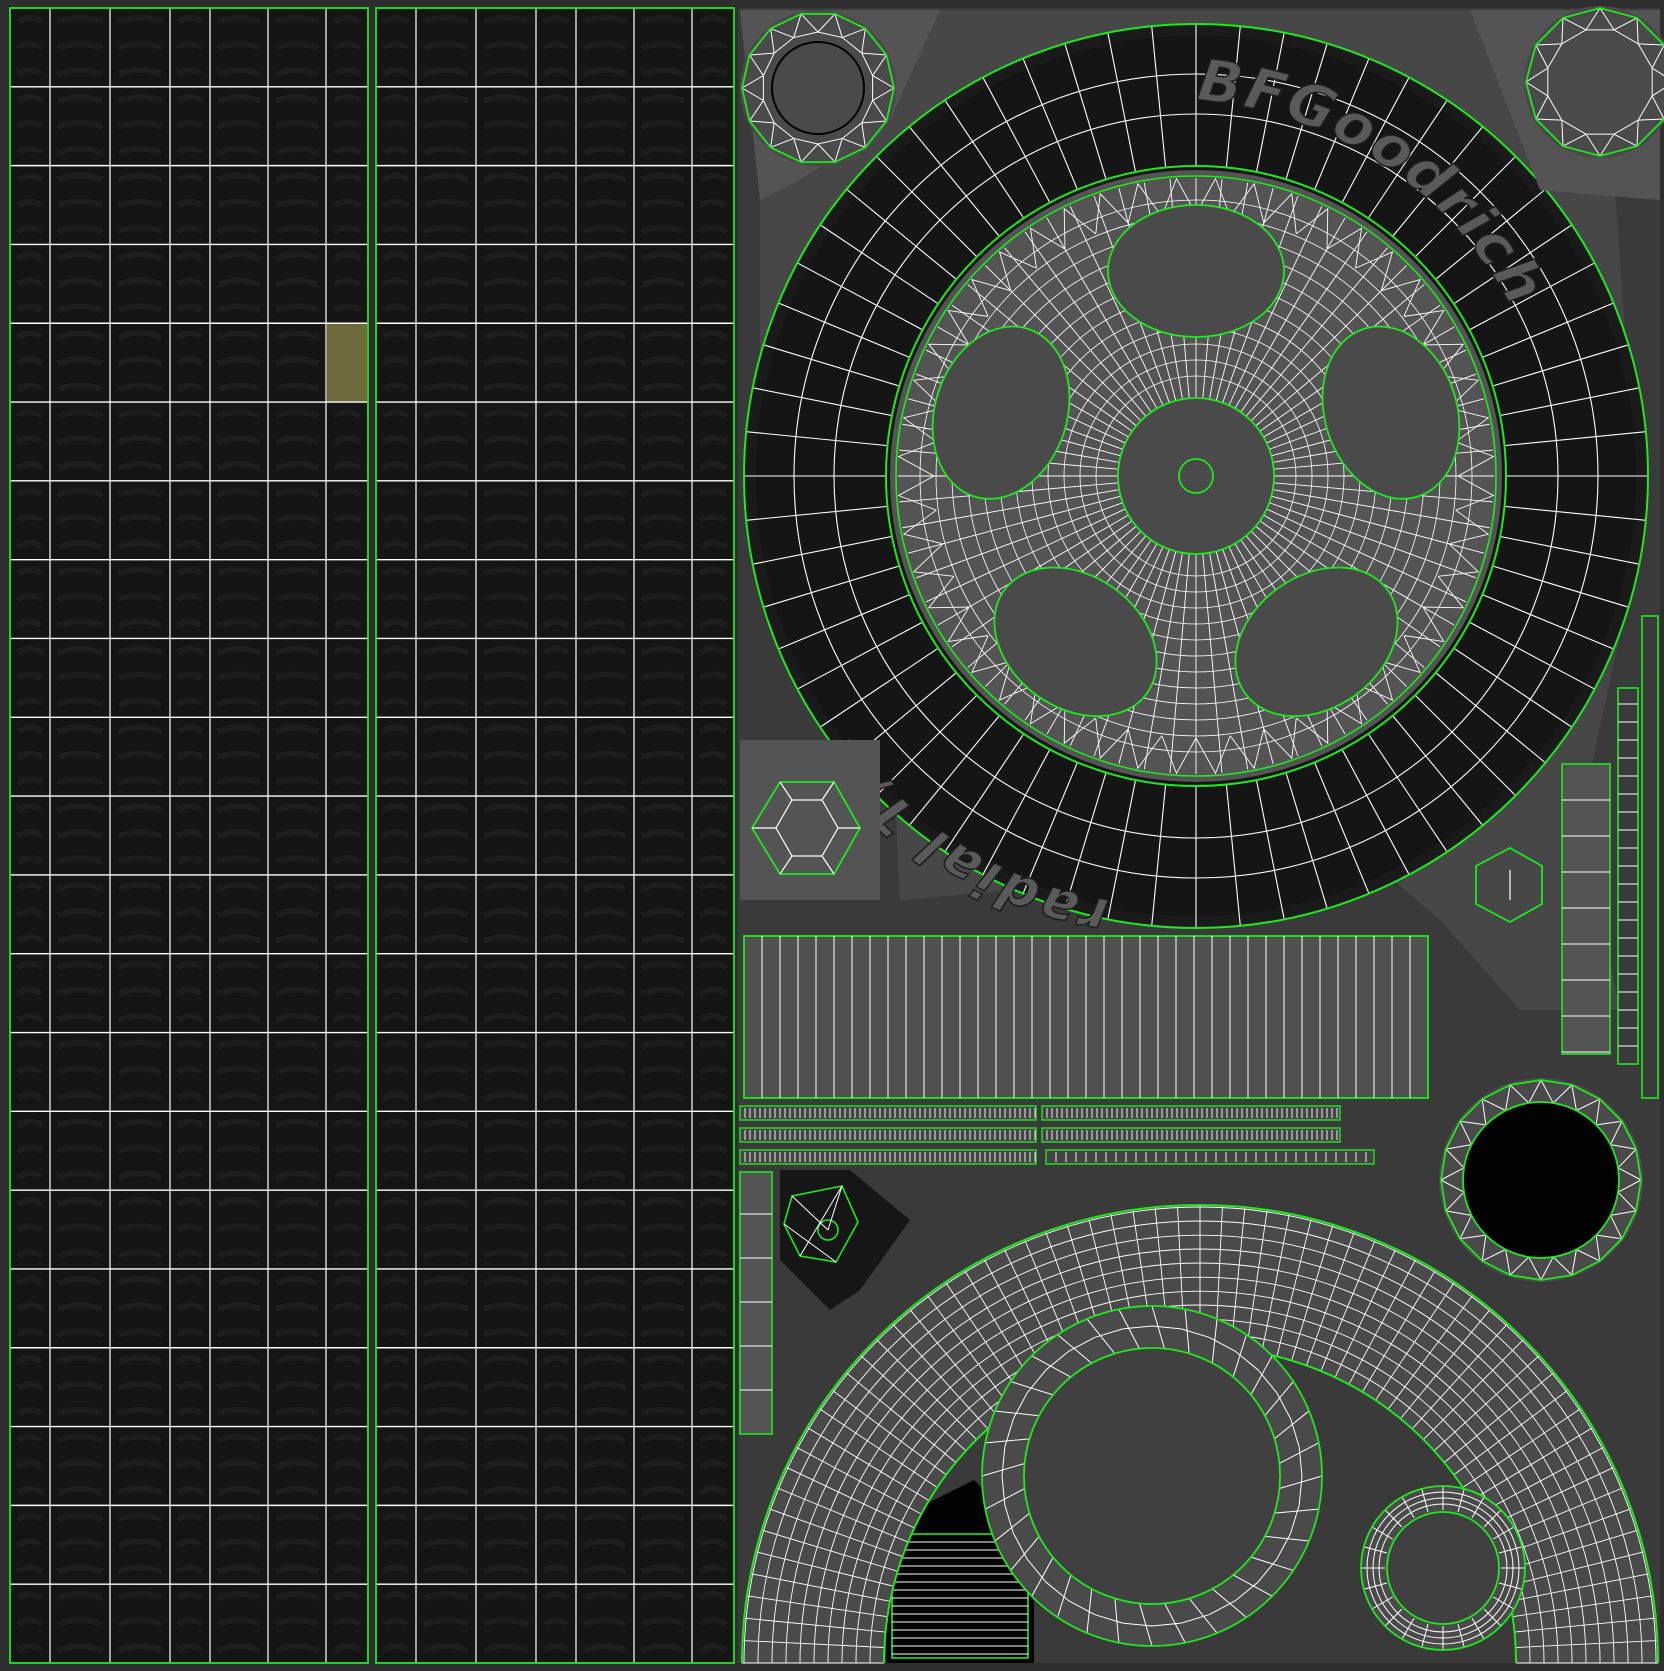  What do you see at coordinates (347, 363) in the screenshot?
I see `selected-face` at bounding box center [347, 363].